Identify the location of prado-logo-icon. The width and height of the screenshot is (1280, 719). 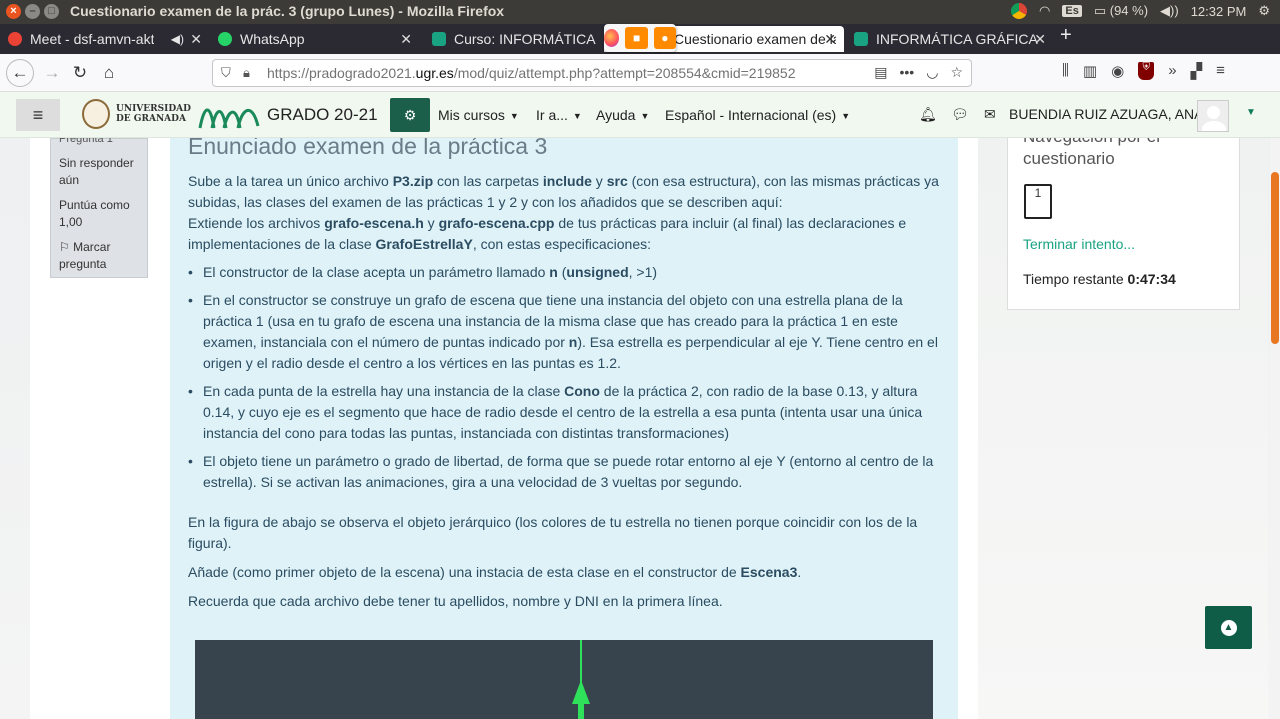
(229, 115).